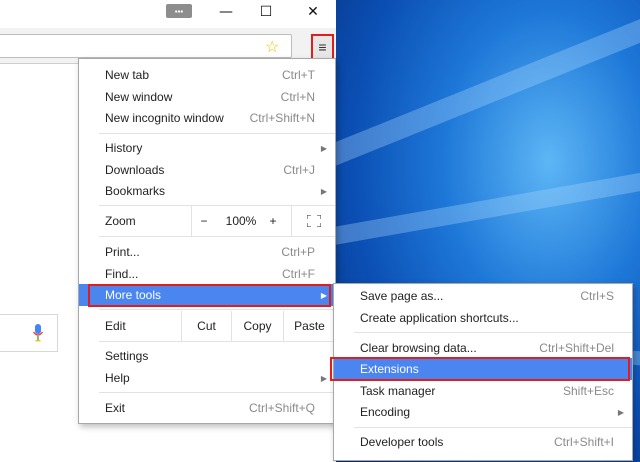  I want to click on copy-button: Copy, so click(257, 326).